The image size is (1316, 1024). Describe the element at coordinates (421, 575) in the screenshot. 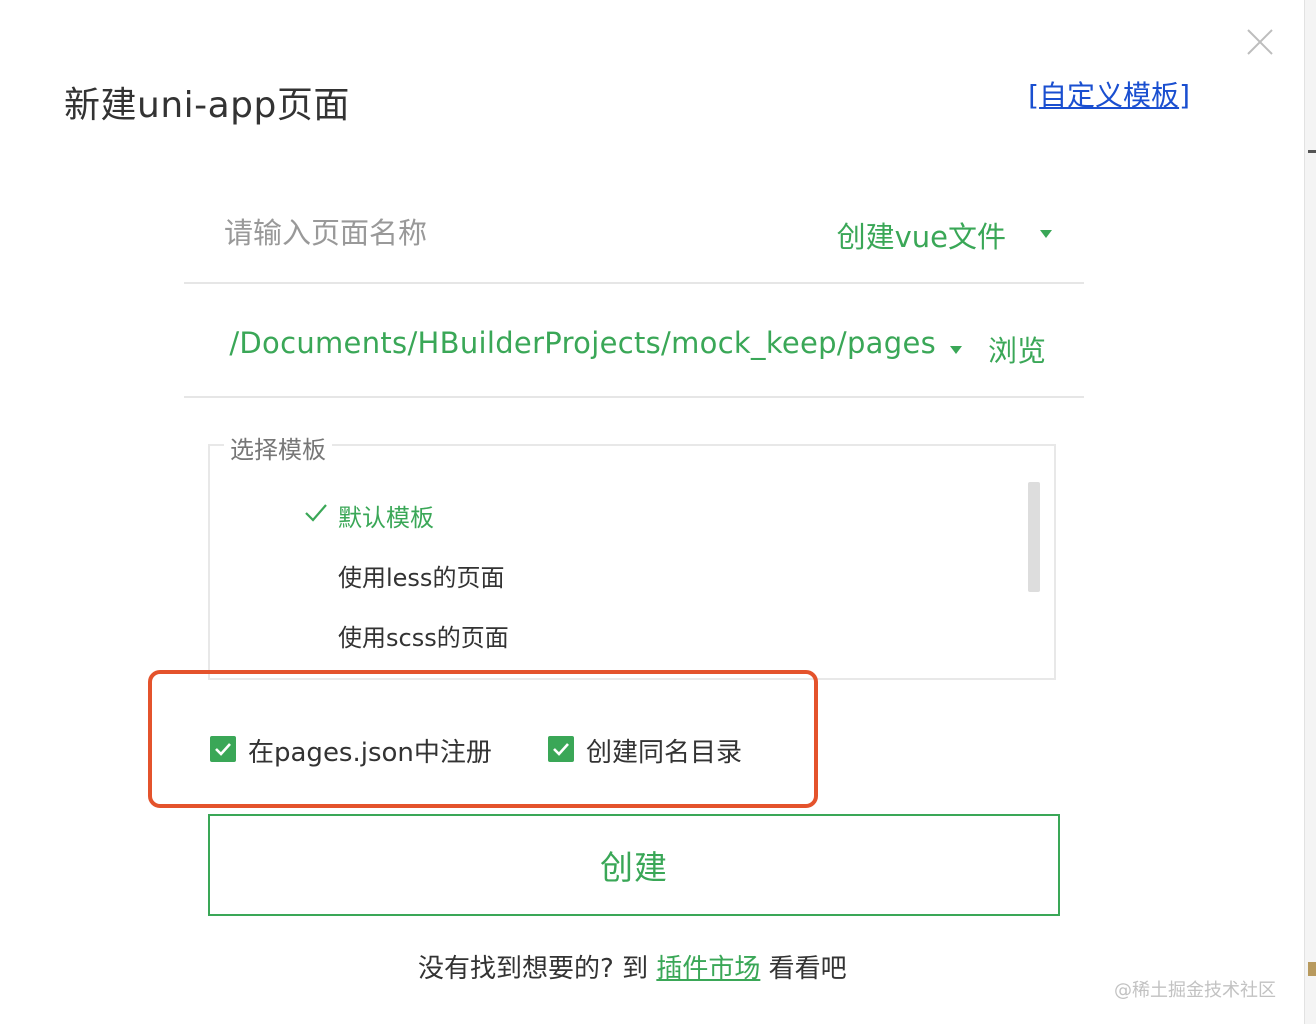

I see `template-item-less: 使用less的页面` at that location.